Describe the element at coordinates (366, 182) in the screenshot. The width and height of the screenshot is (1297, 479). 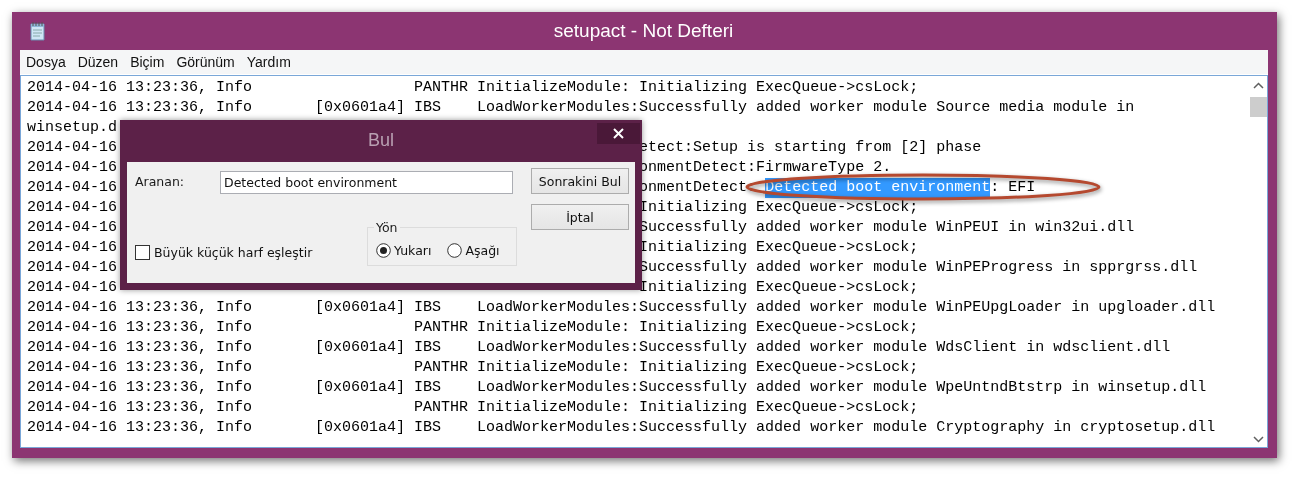
I see `search-field: Detected boot environment` at that location.